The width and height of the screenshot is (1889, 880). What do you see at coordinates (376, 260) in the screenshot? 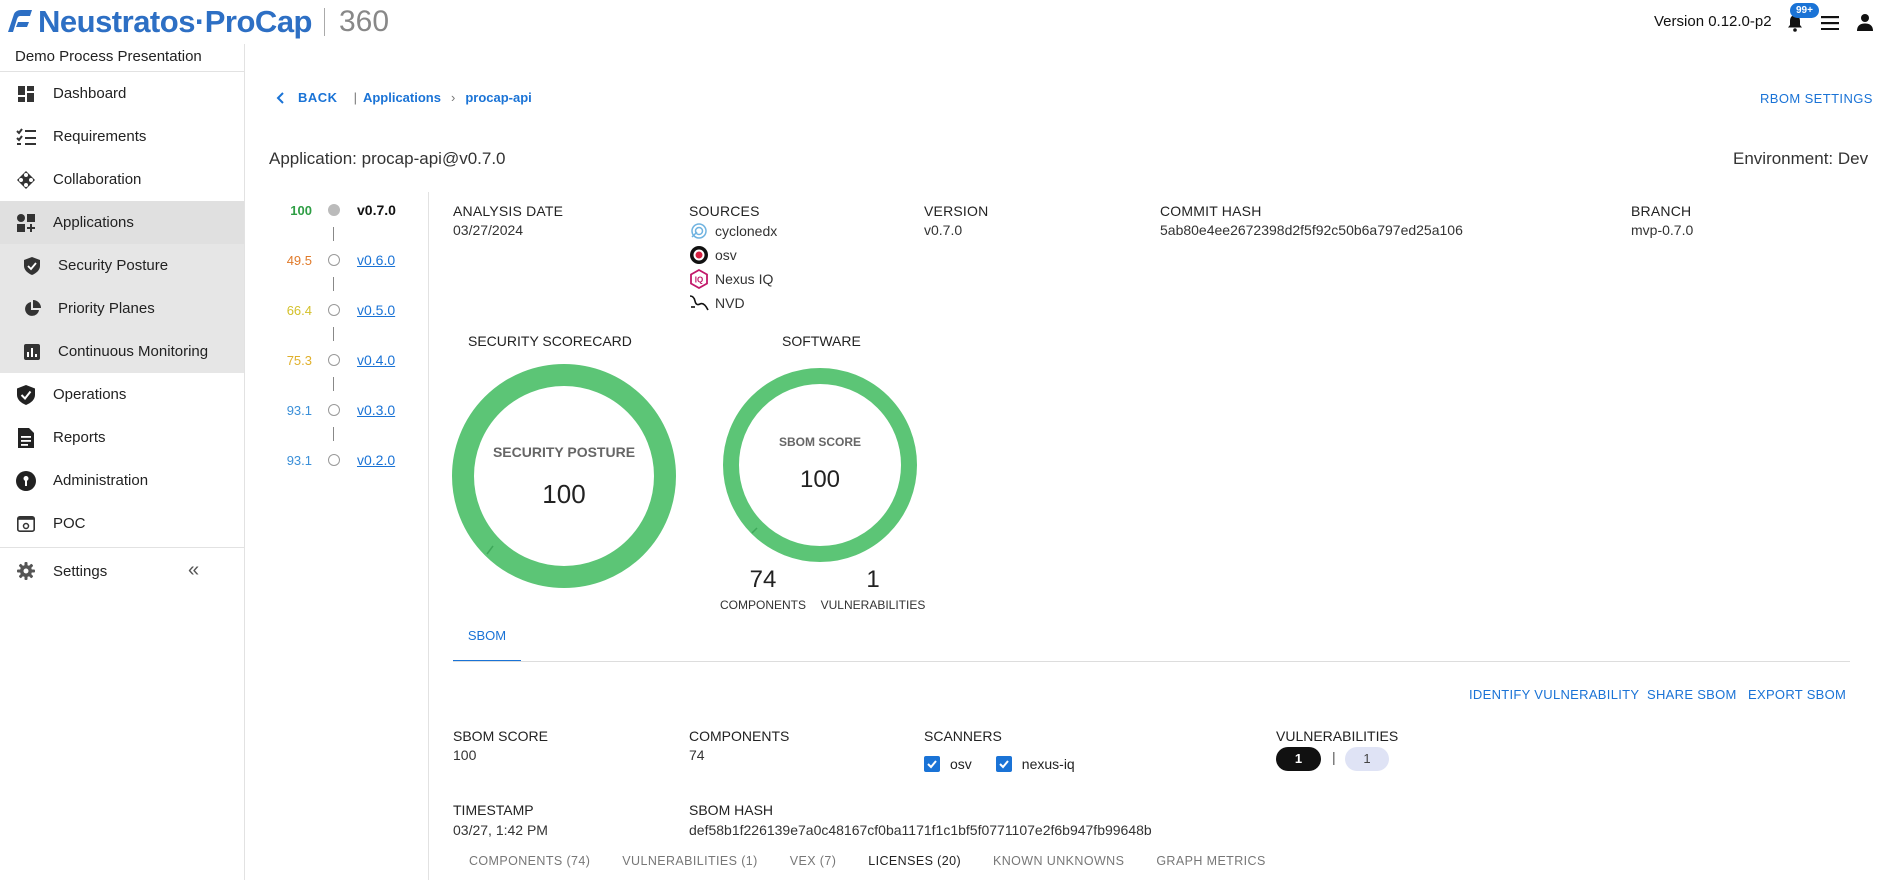
I see `timeline-version: v0.6.0` at bounding box center [376, 260].